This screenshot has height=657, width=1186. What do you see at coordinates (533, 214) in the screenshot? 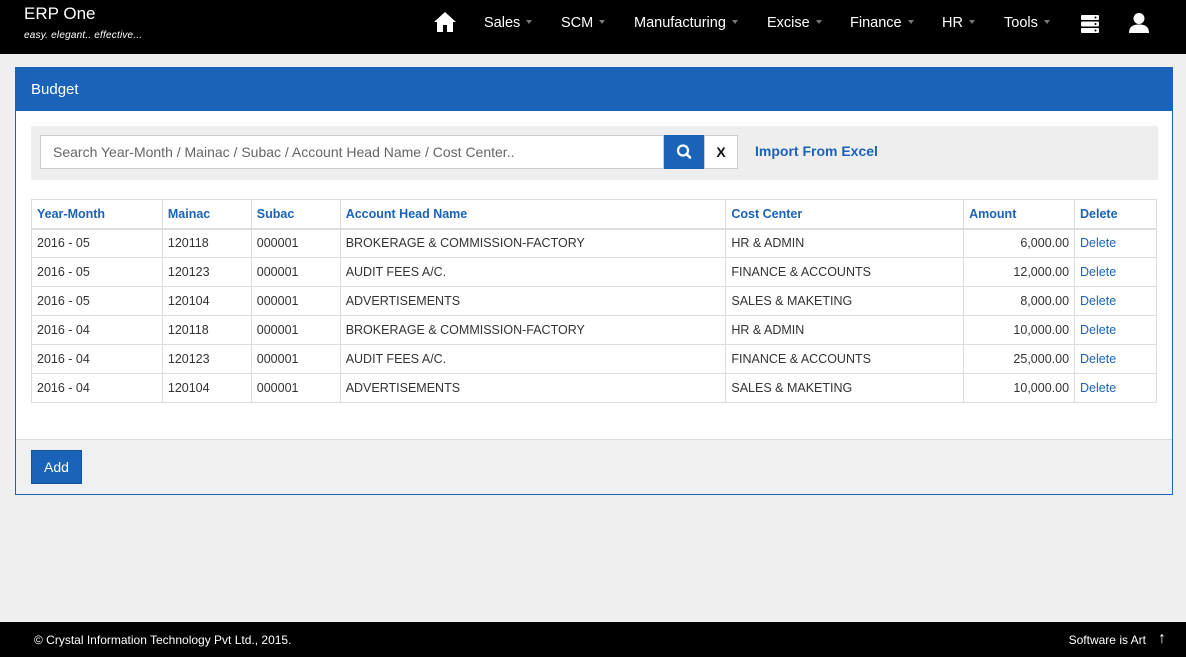
I see `column-header-account-head-name: Account Head Name` at bounding box center [533, 214].